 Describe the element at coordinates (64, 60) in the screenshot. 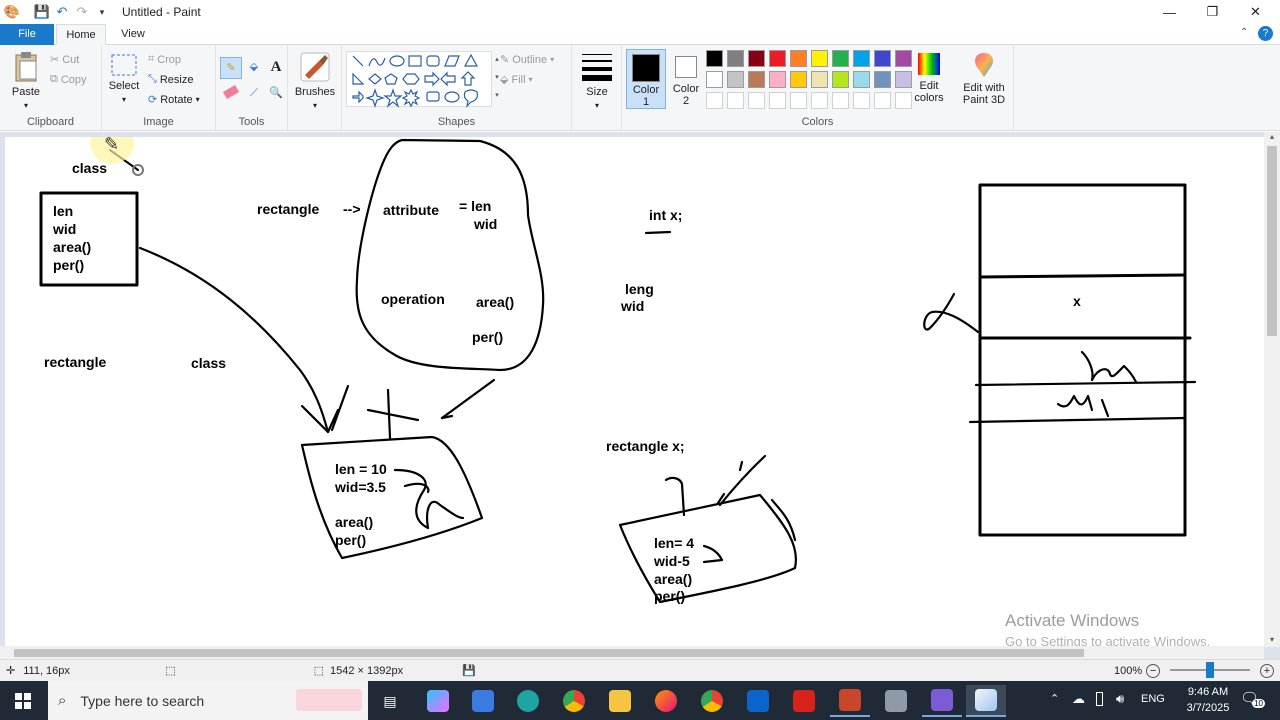

I see `cut-button: ✂ Cut` at that location.